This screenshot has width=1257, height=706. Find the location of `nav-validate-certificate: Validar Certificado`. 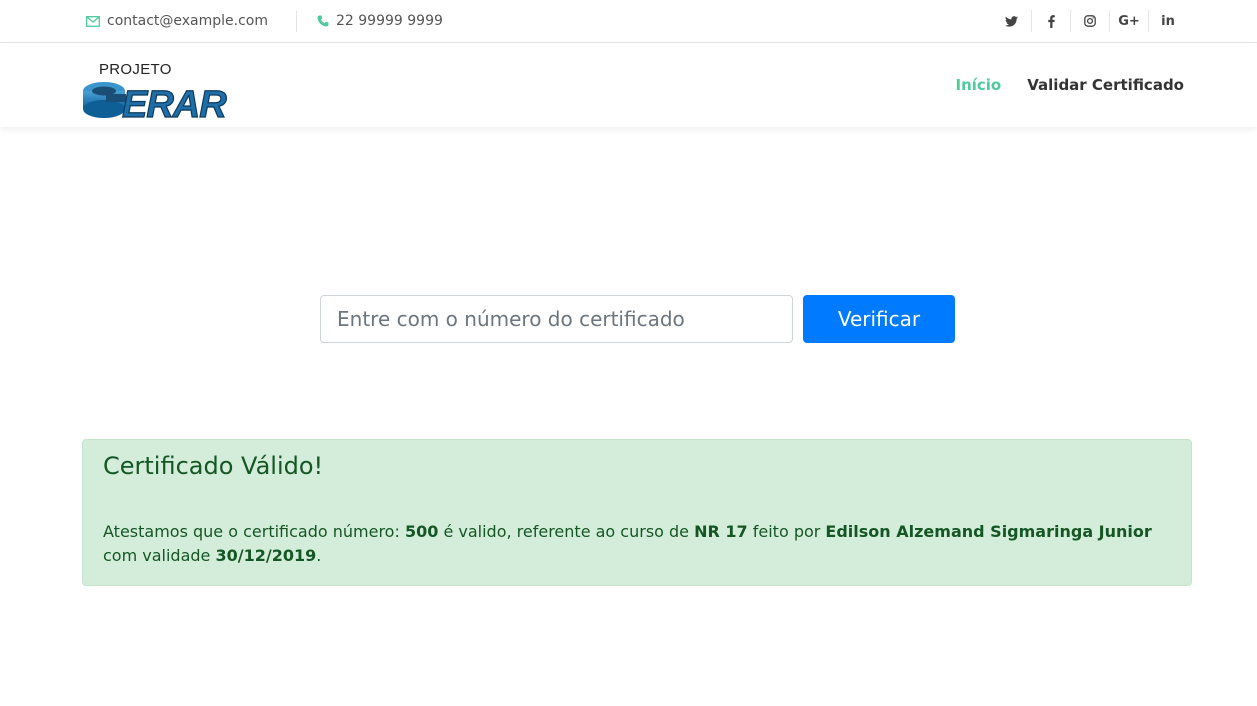

nav-validate-certificate: Validar Certificado is located at coordinates (1105, 85).